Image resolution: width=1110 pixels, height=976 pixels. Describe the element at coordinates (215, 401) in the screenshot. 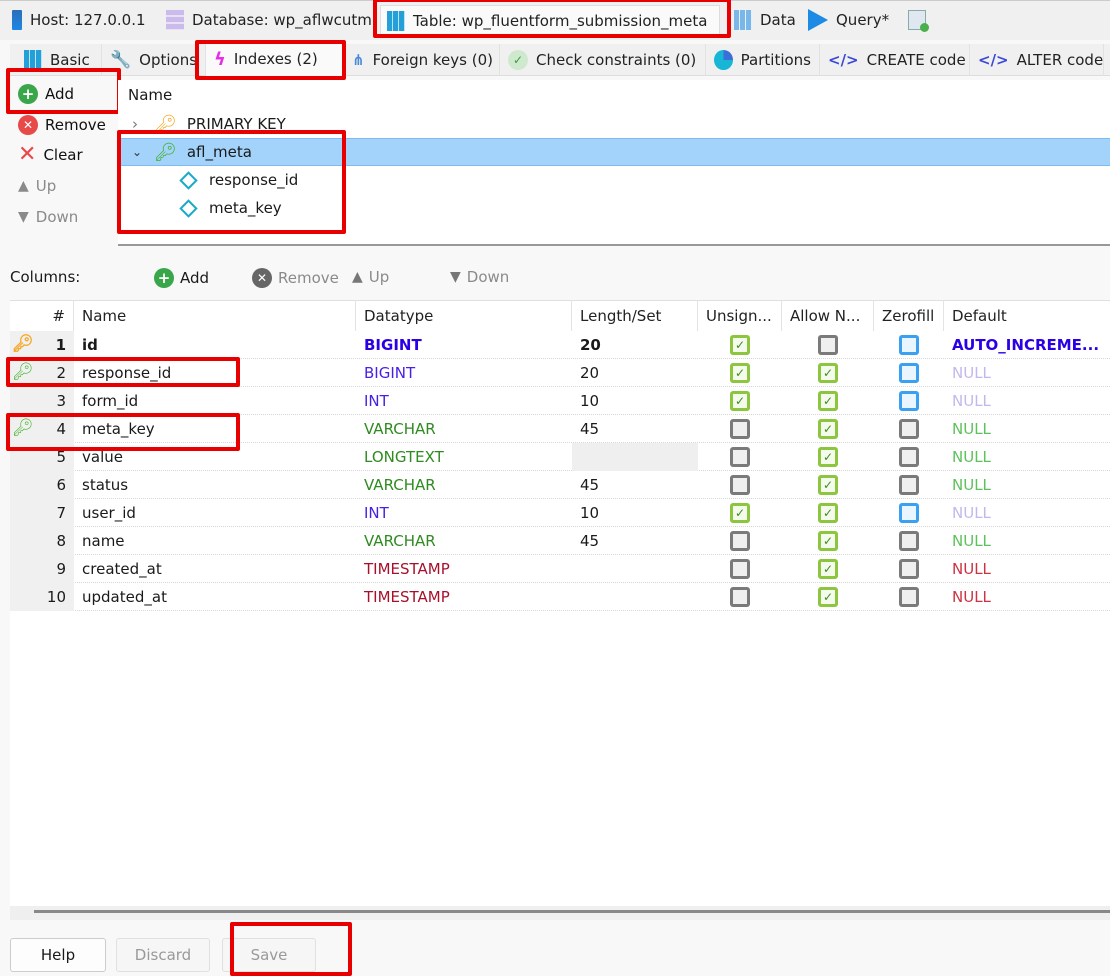

I see `cell-name: form_id` at that location.